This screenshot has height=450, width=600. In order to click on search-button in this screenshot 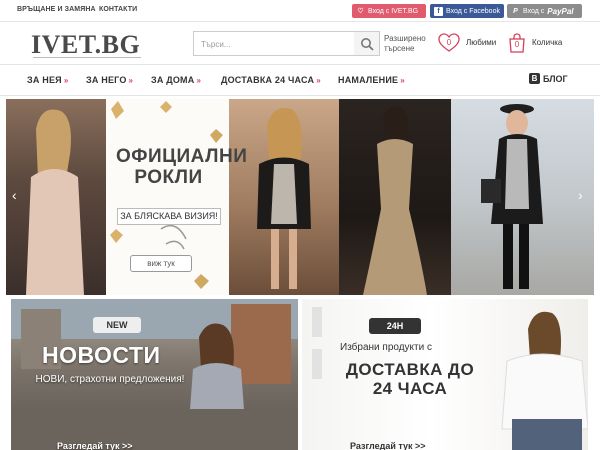, I will do `click(367, 43)`.